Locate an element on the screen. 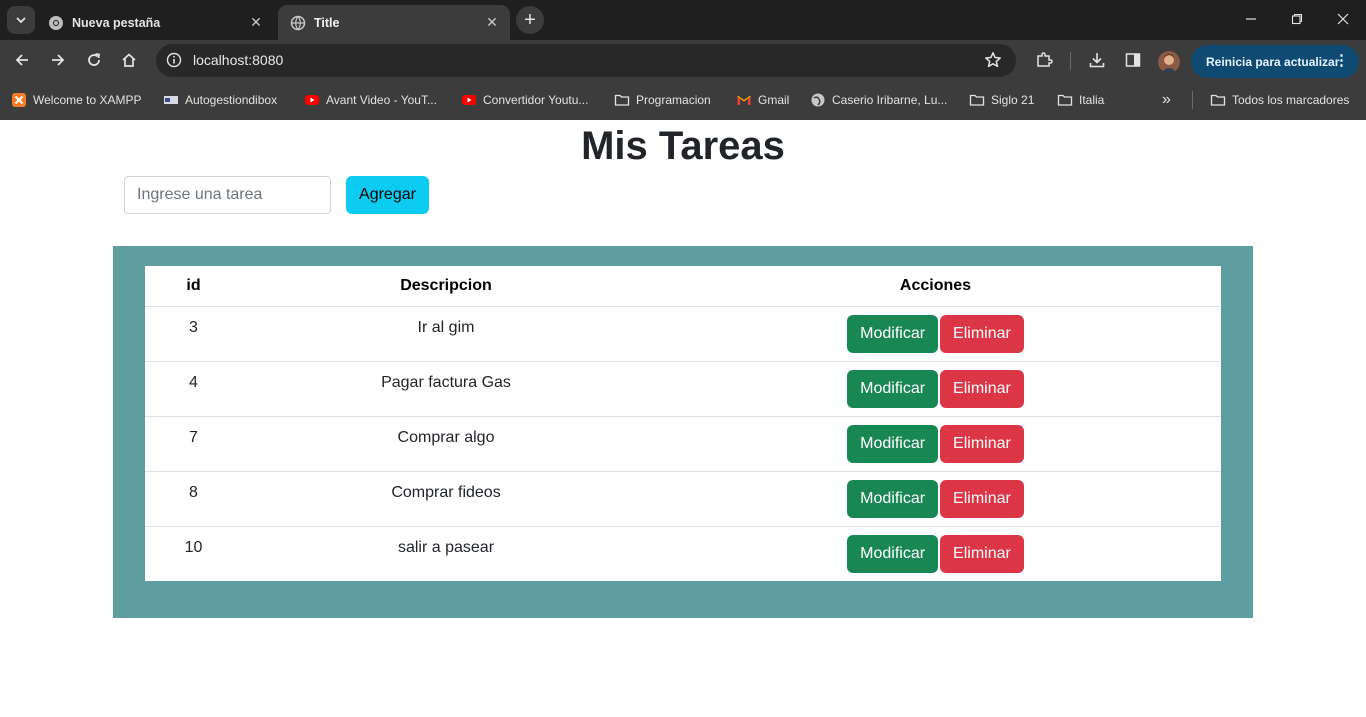  home-button is located at coordinates (129, 60).